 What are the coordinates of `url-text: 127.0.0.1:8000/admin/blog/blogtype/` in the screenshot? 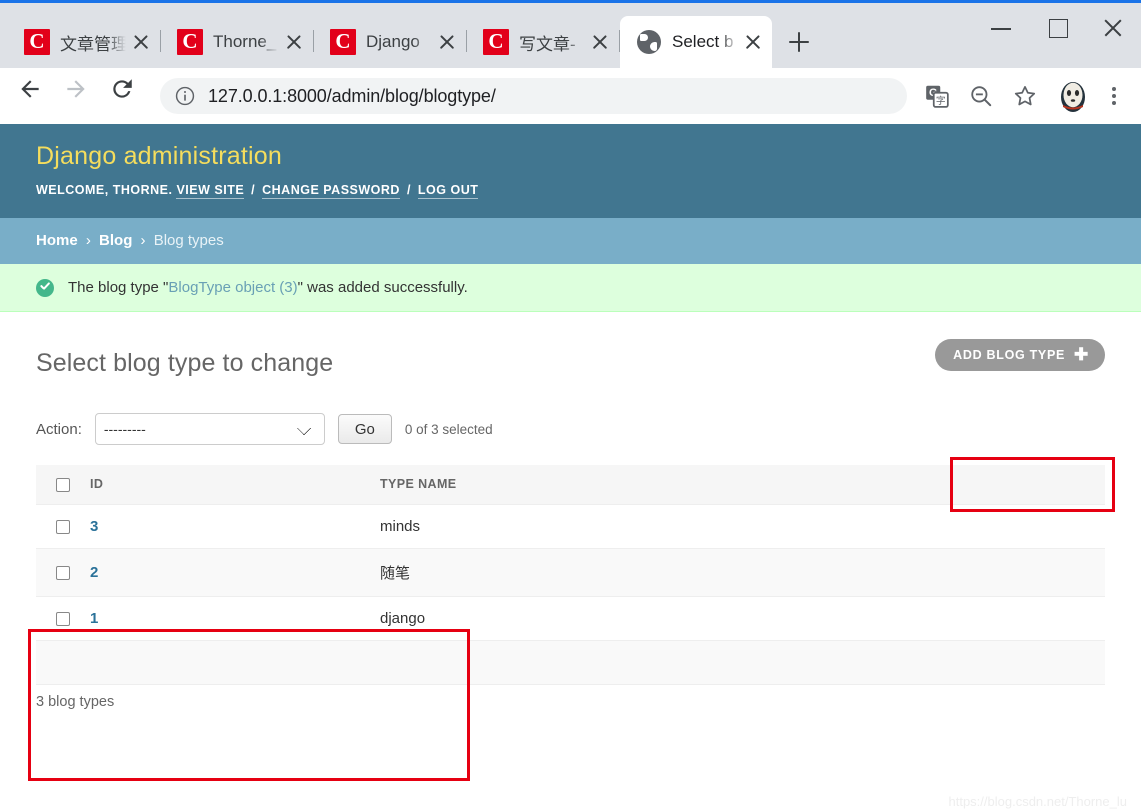 It's located at (352, 95).